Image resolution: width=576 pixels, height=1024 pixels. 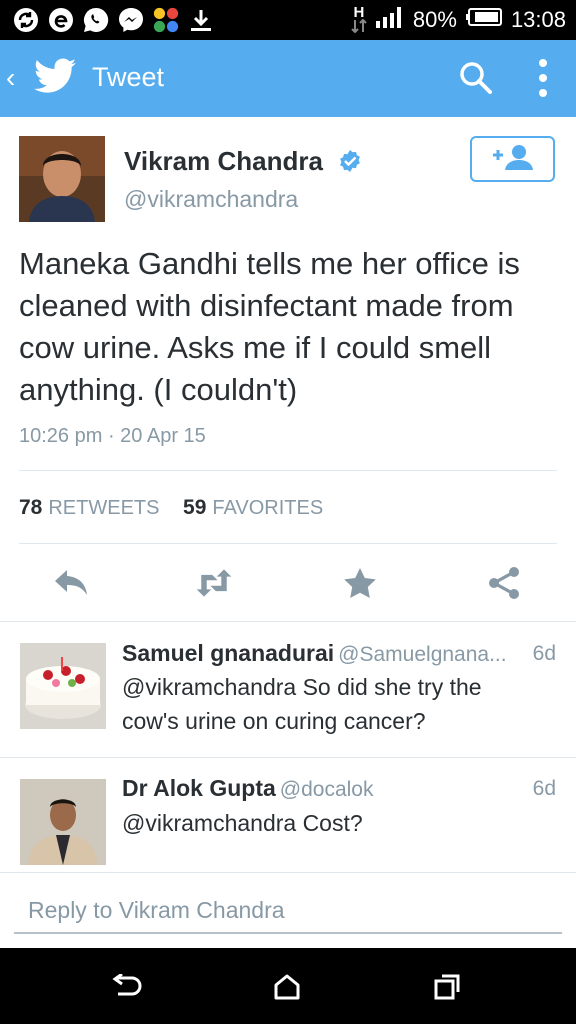 What do you see at coordinates (350, 163) in the screenshot?
I see `verified-badge-icon` at bounding box center [350, 163].